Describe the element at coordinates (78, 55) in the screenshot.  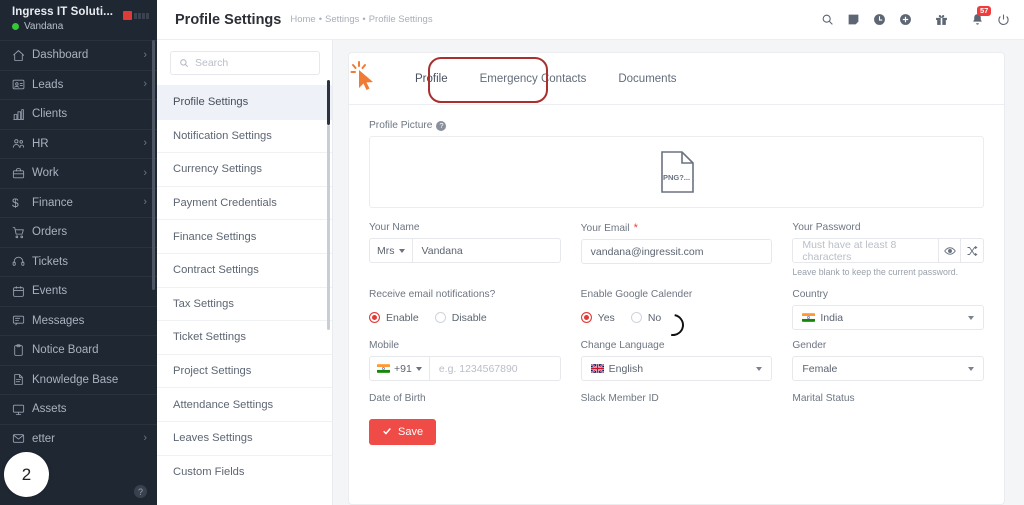
I see `sidebar-item-dashboard: Dashboard ›` at that location.